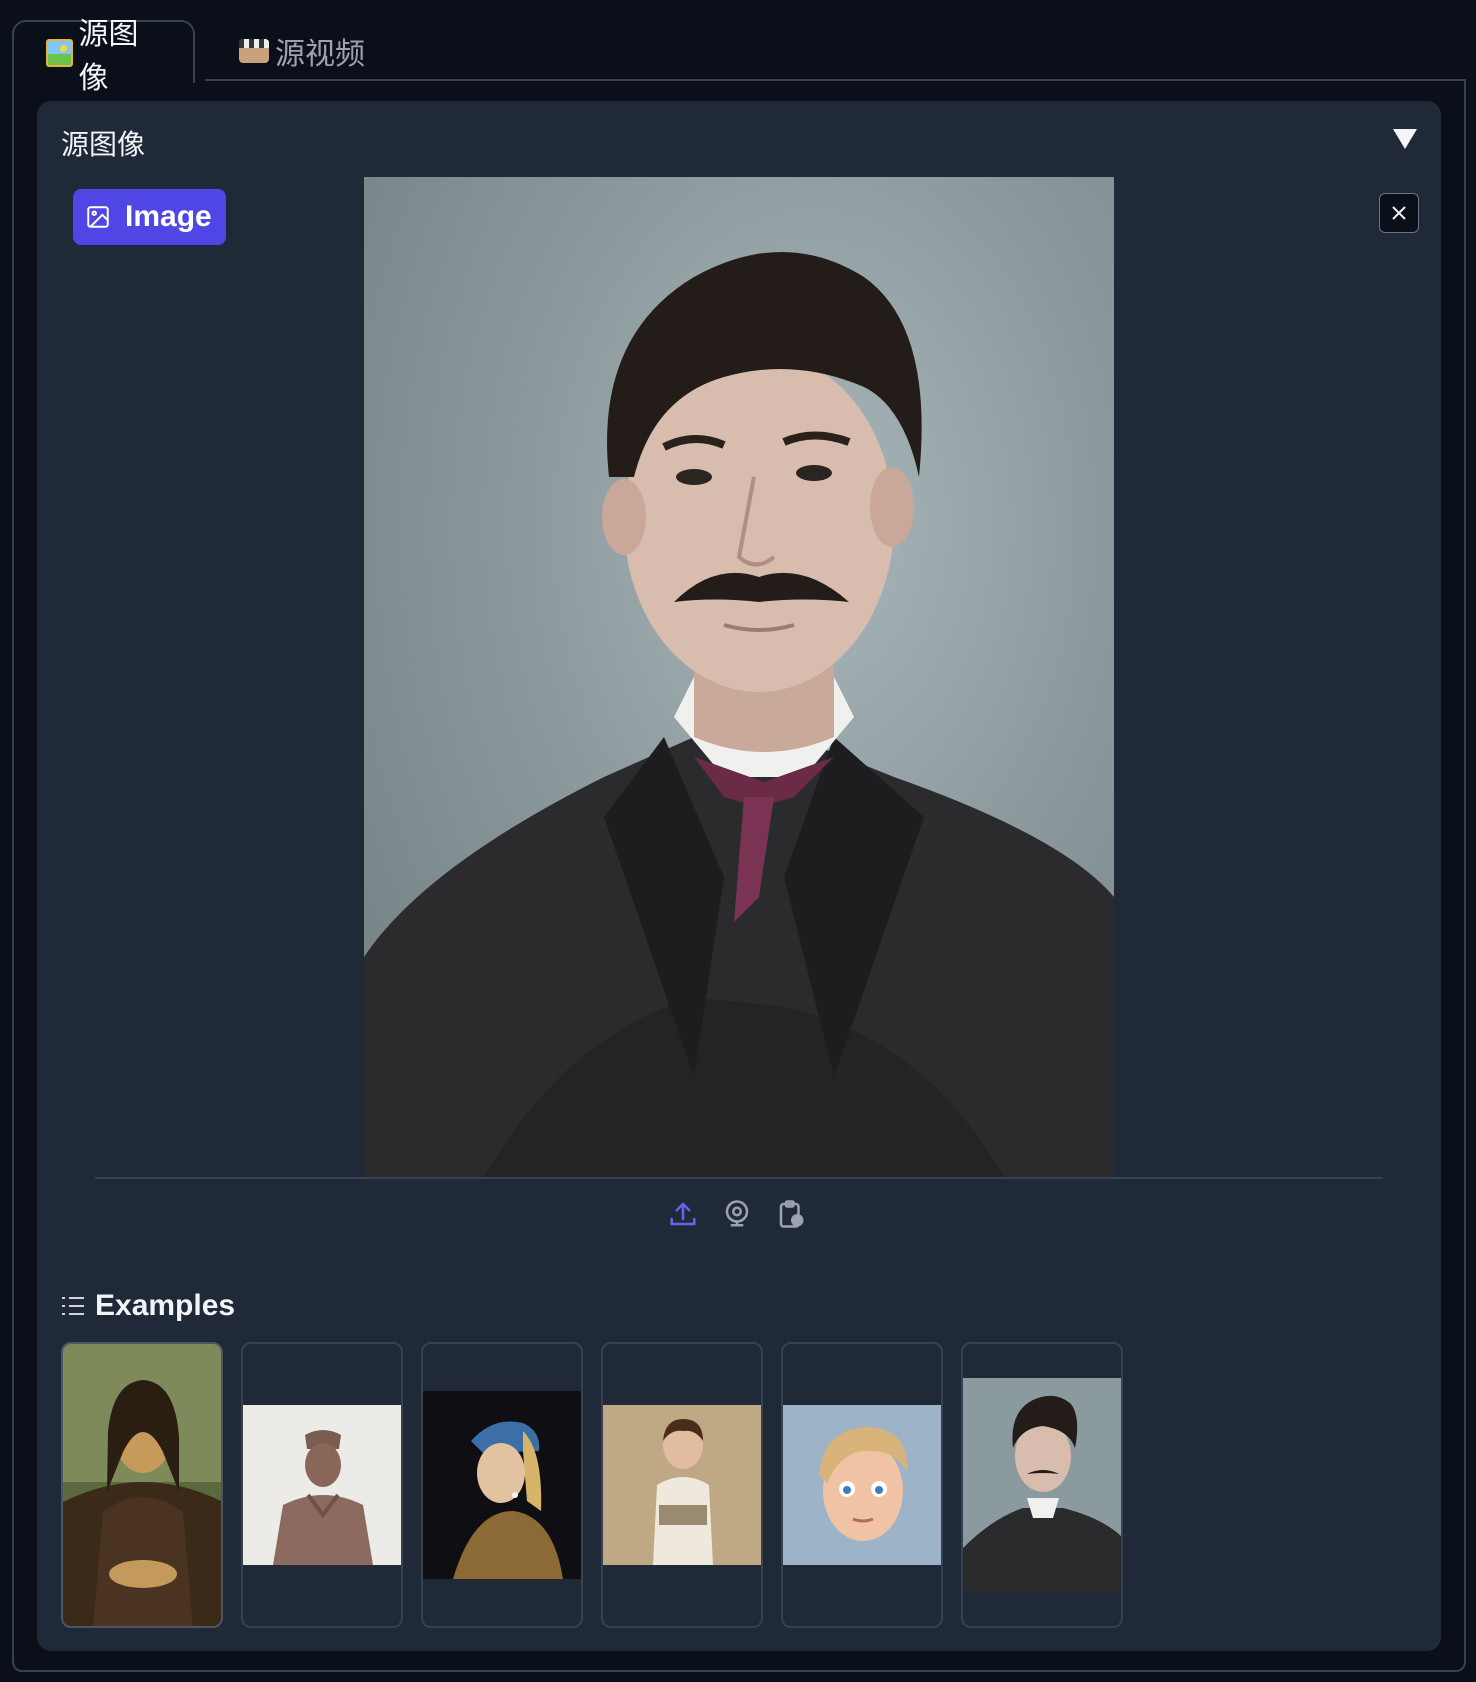  I want to click on upload-button, so click(683, 1214).